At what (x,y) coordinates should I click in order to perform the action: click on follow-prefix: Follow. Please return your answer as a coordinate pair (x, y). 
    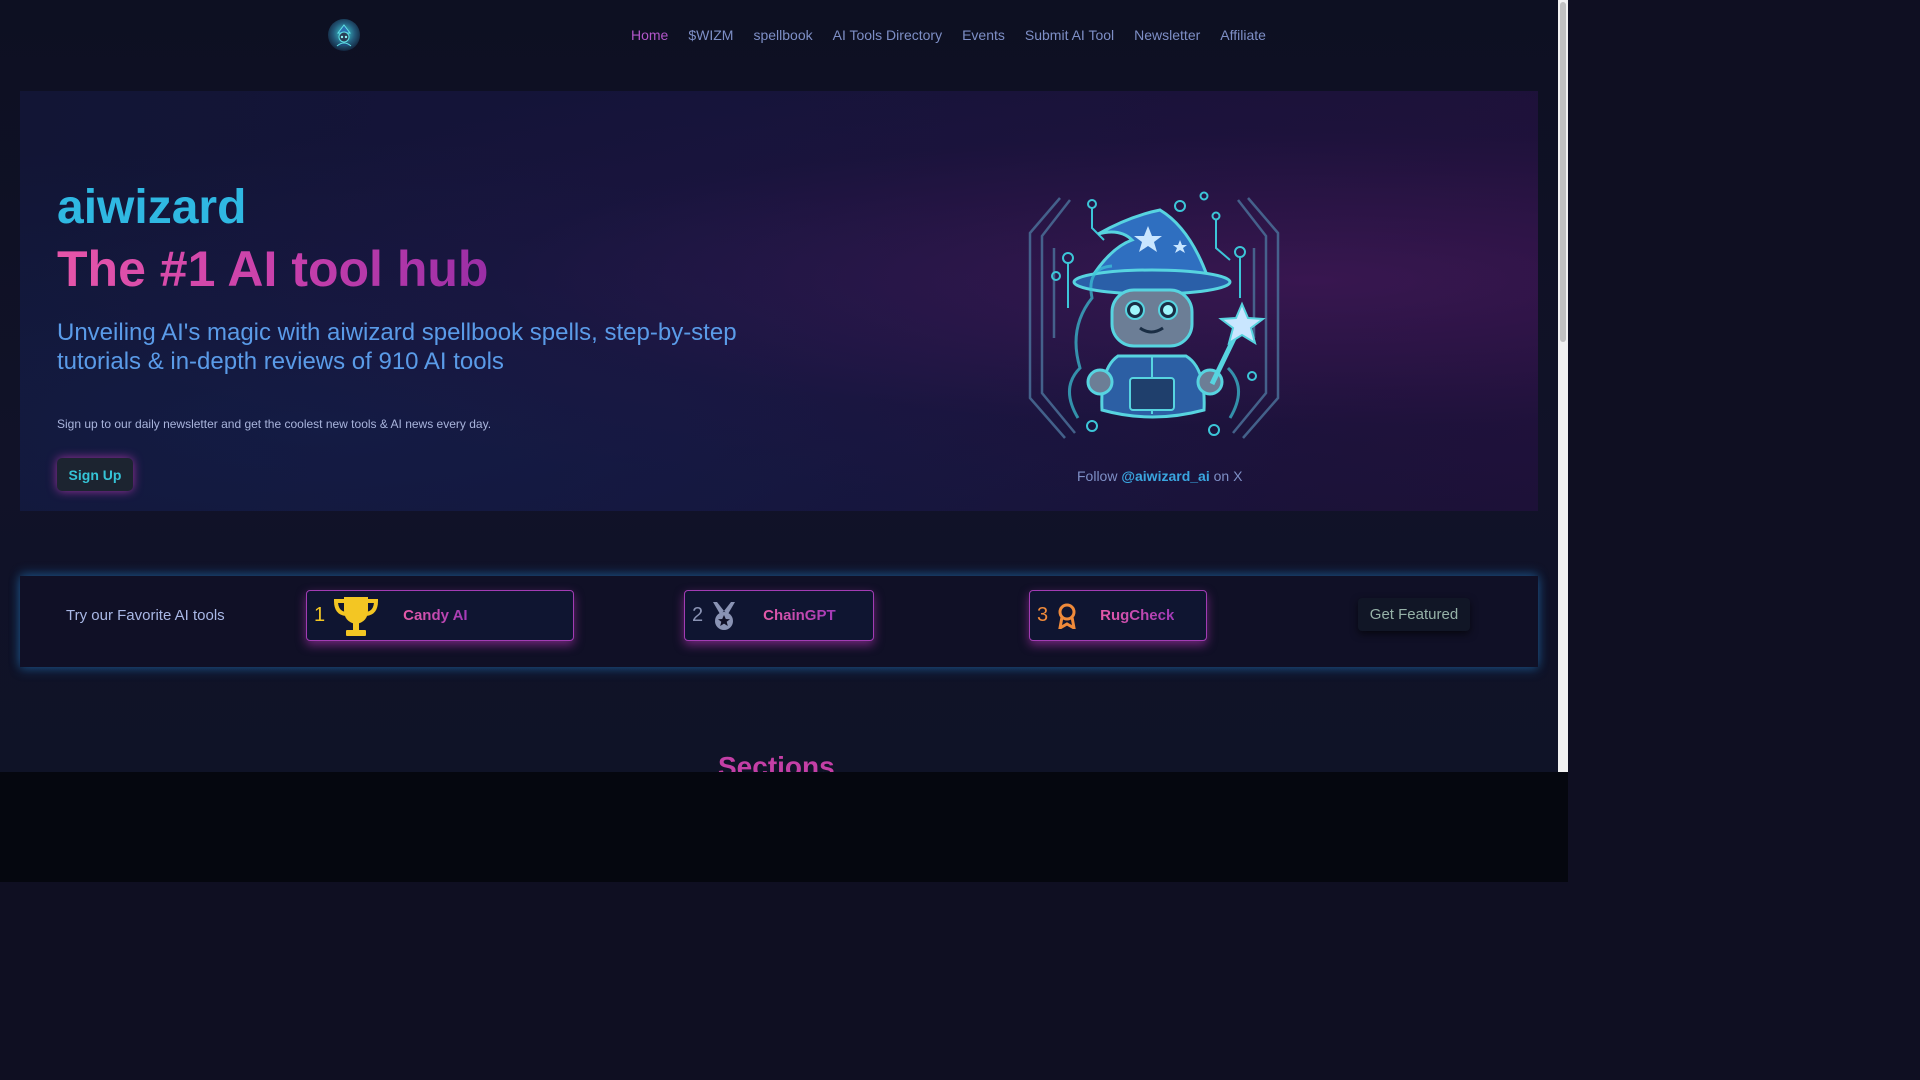
    Looking at the image, I should click on (1097, 476).